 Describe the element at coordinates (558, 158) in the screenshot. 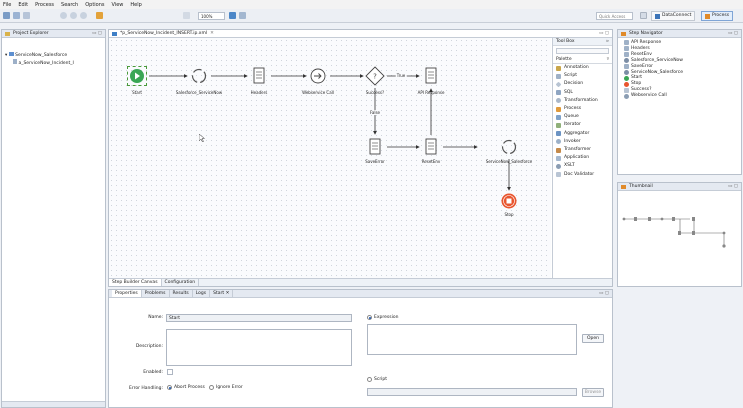

I see `application-icon` at that location.